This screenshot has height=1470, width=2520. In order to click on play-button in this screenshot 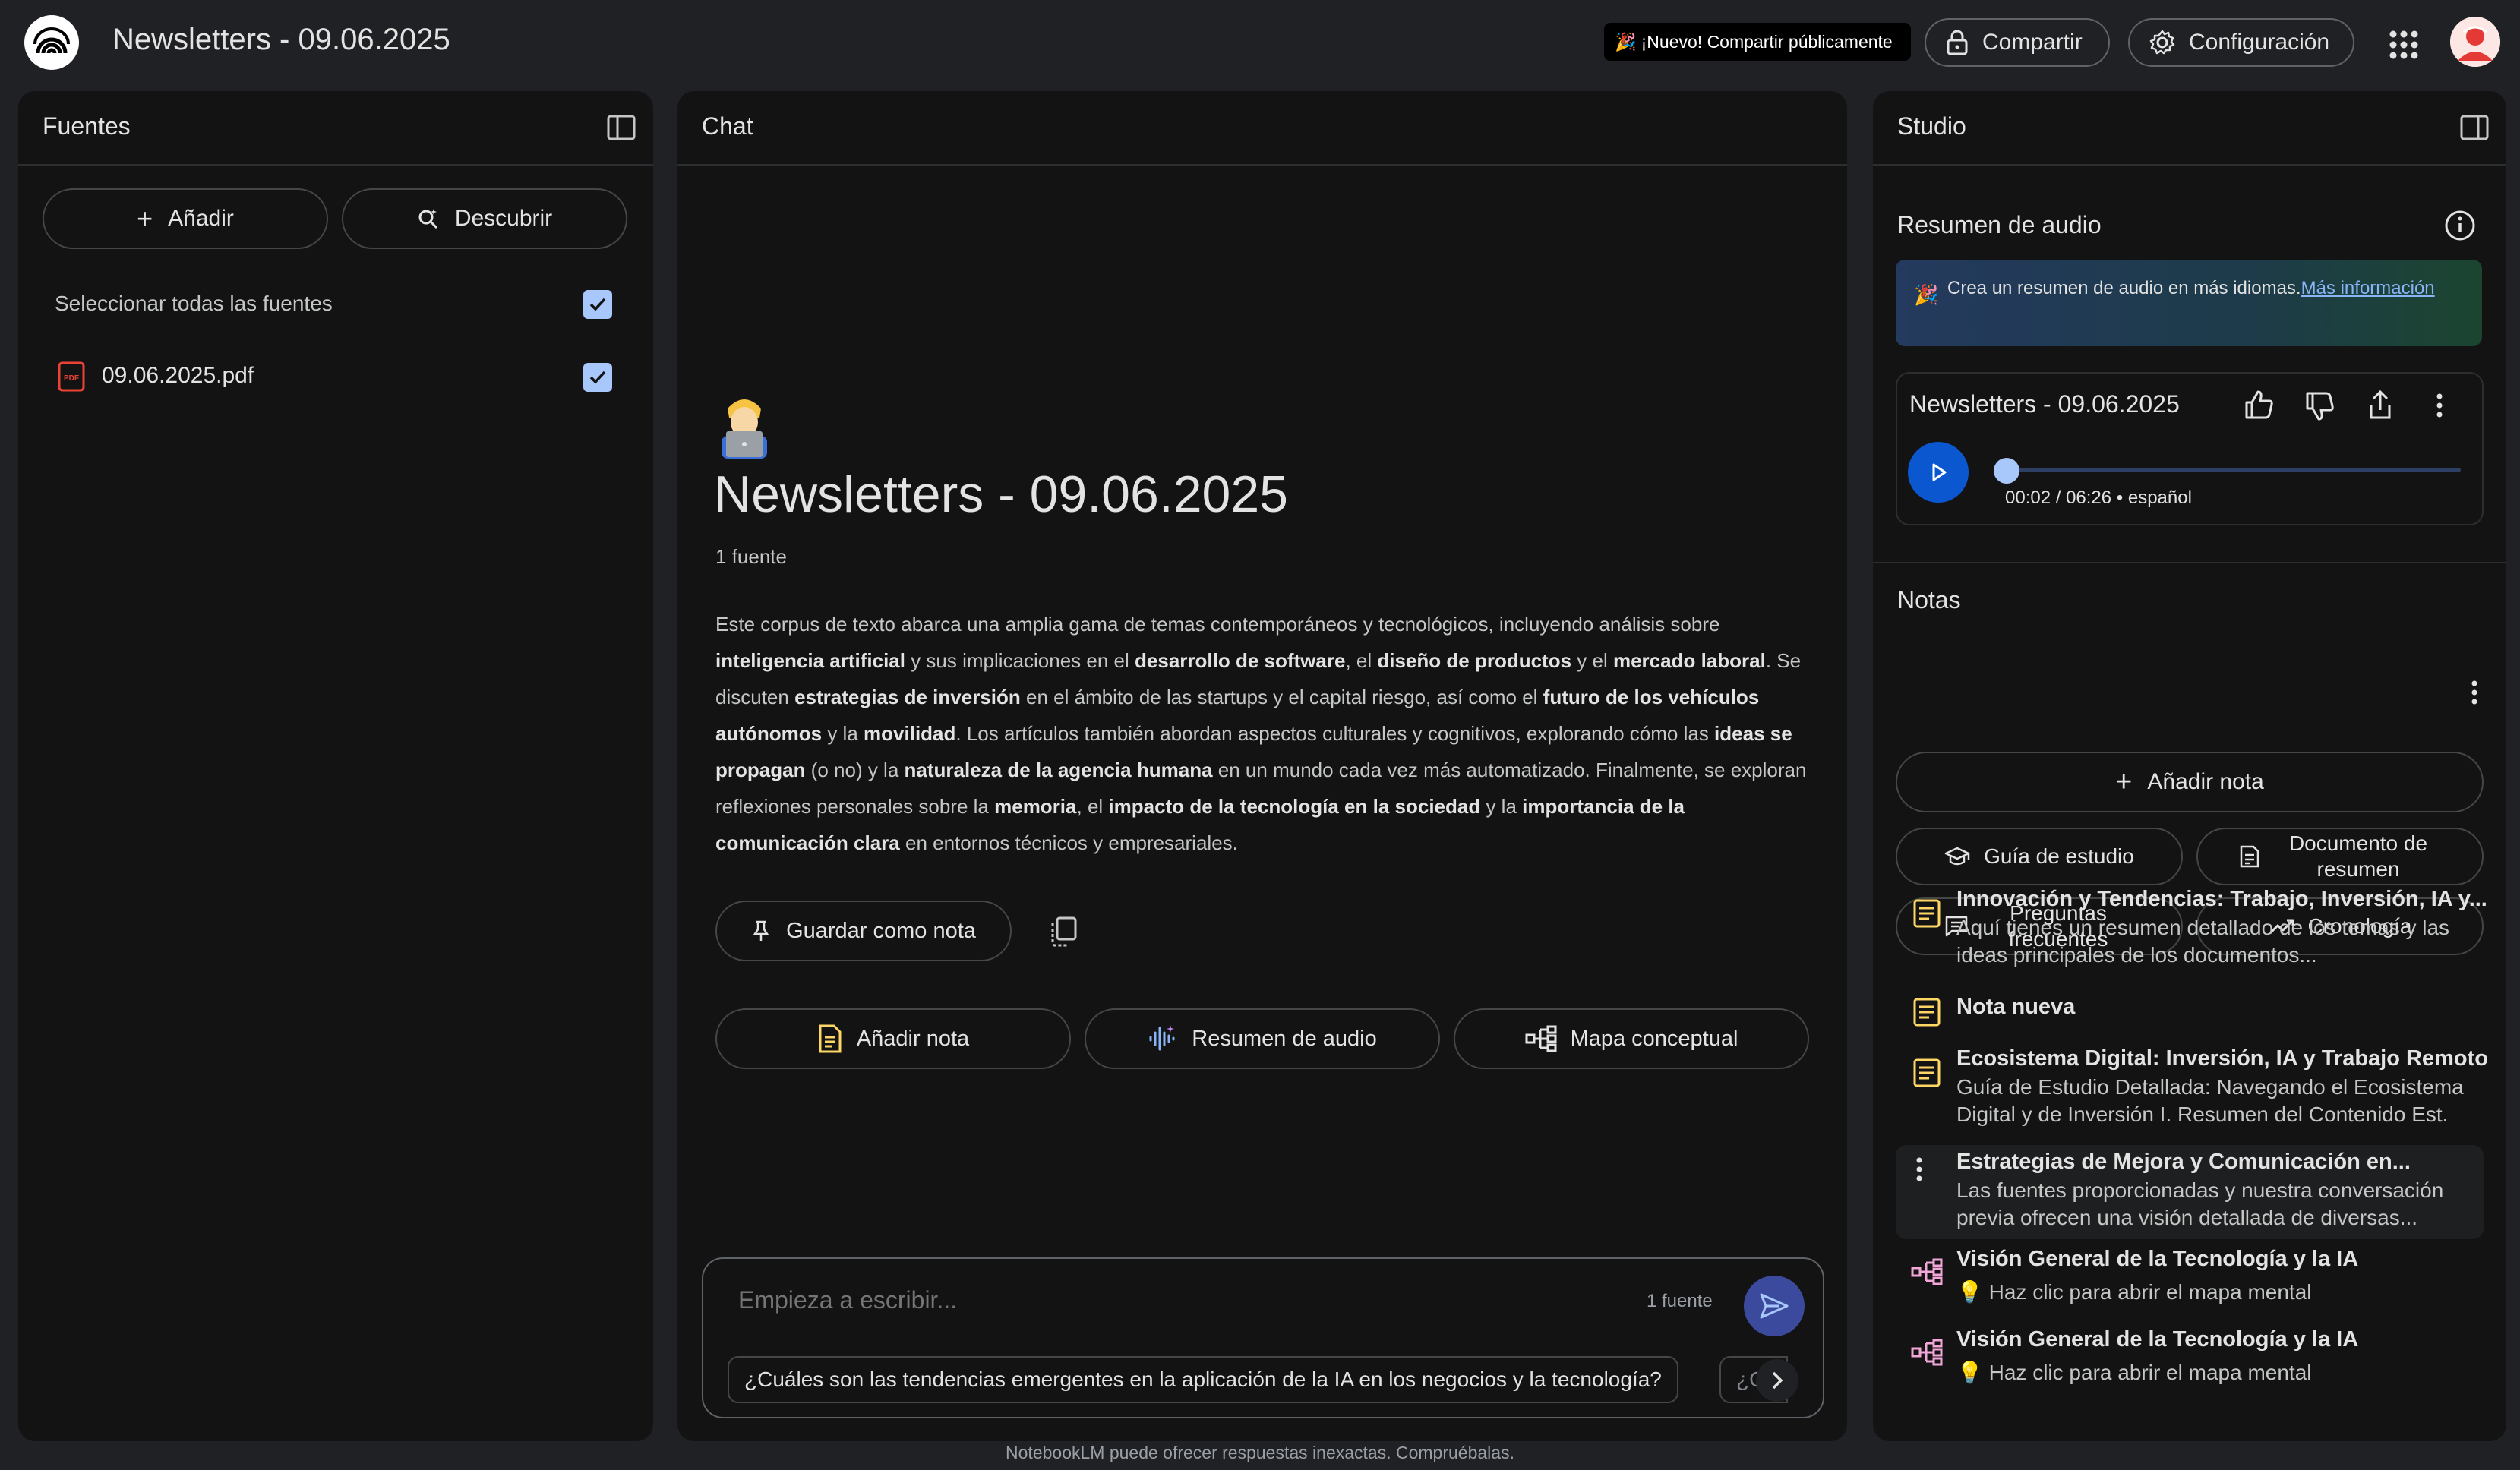, I will do `click(1938, 472)`.